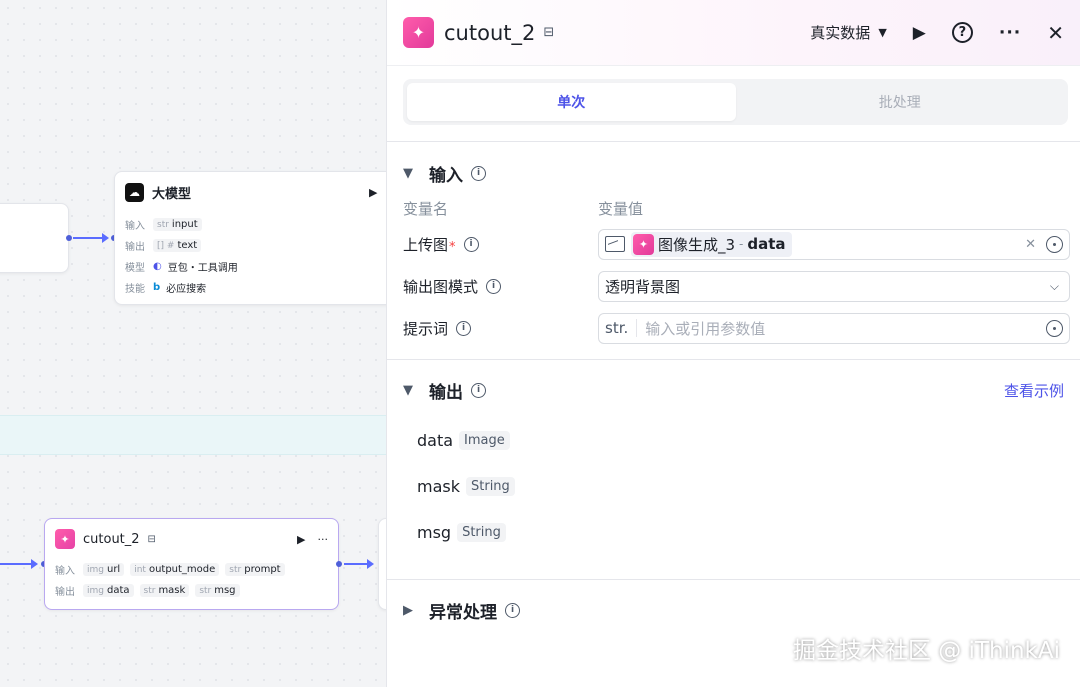 The height and width of the screenshot is (687, 1080). Describe the element at coordinates (250, 245) in the screenshot. I see `node-row: 输出 [] # text` at that location.